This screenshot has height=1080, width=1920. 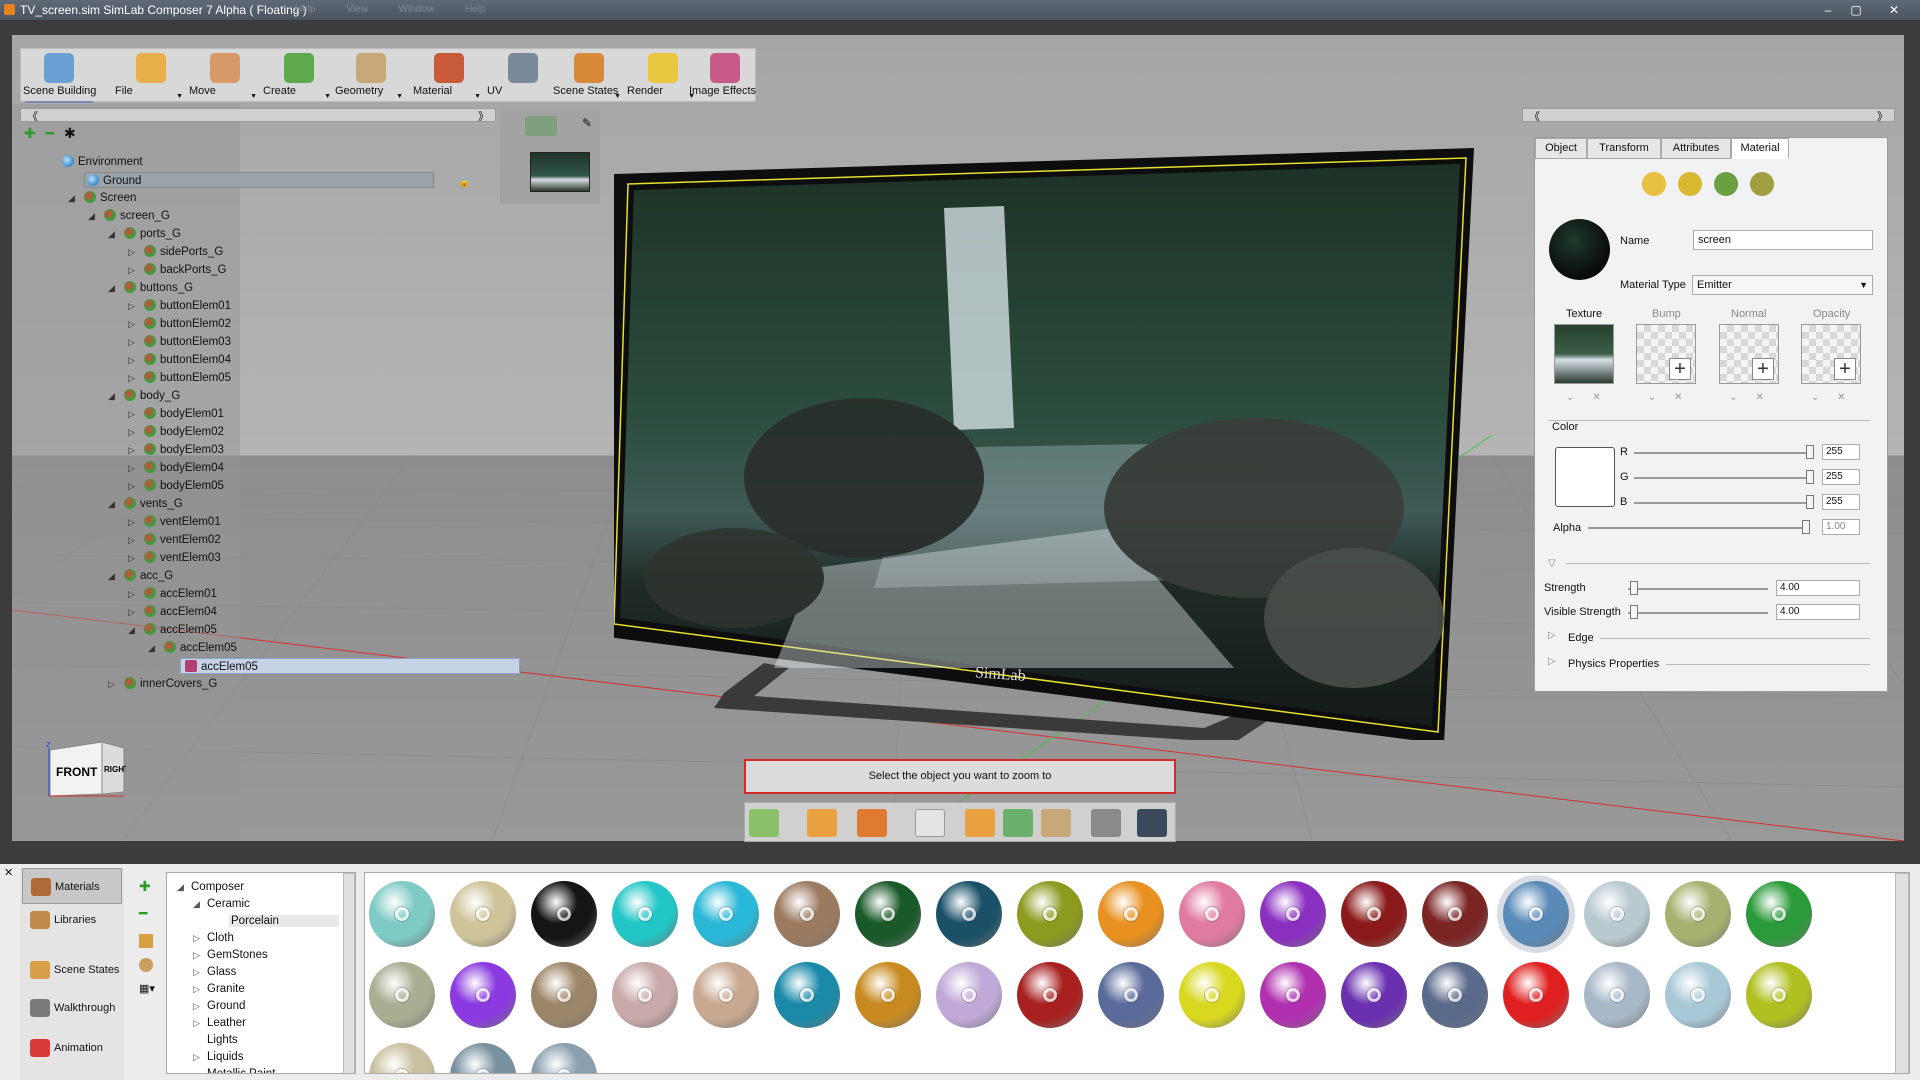 What do you see at coordinates (464, 182) in the screenshot?
I see `lock-icon: 🔒` at bounding box center [464, 182].